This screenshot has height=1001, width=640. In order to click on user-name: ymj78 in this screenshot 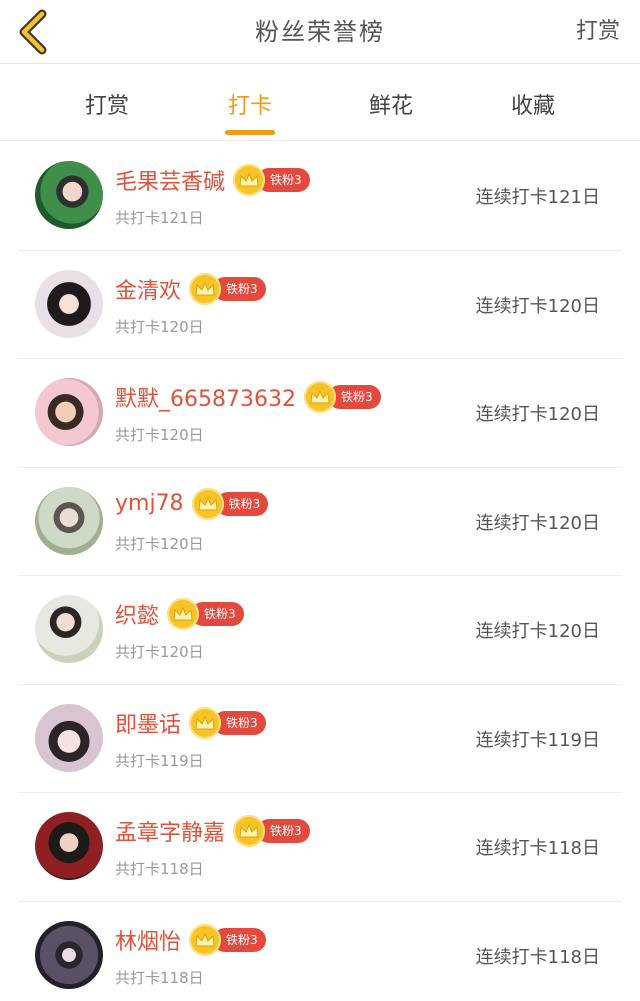, I will do `click(149, 503)`.